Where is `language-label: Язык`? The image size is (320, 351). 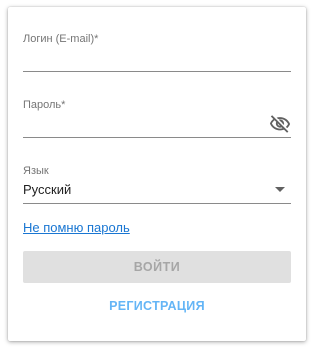
language-label: Язык is located at coordinates (36, 171).